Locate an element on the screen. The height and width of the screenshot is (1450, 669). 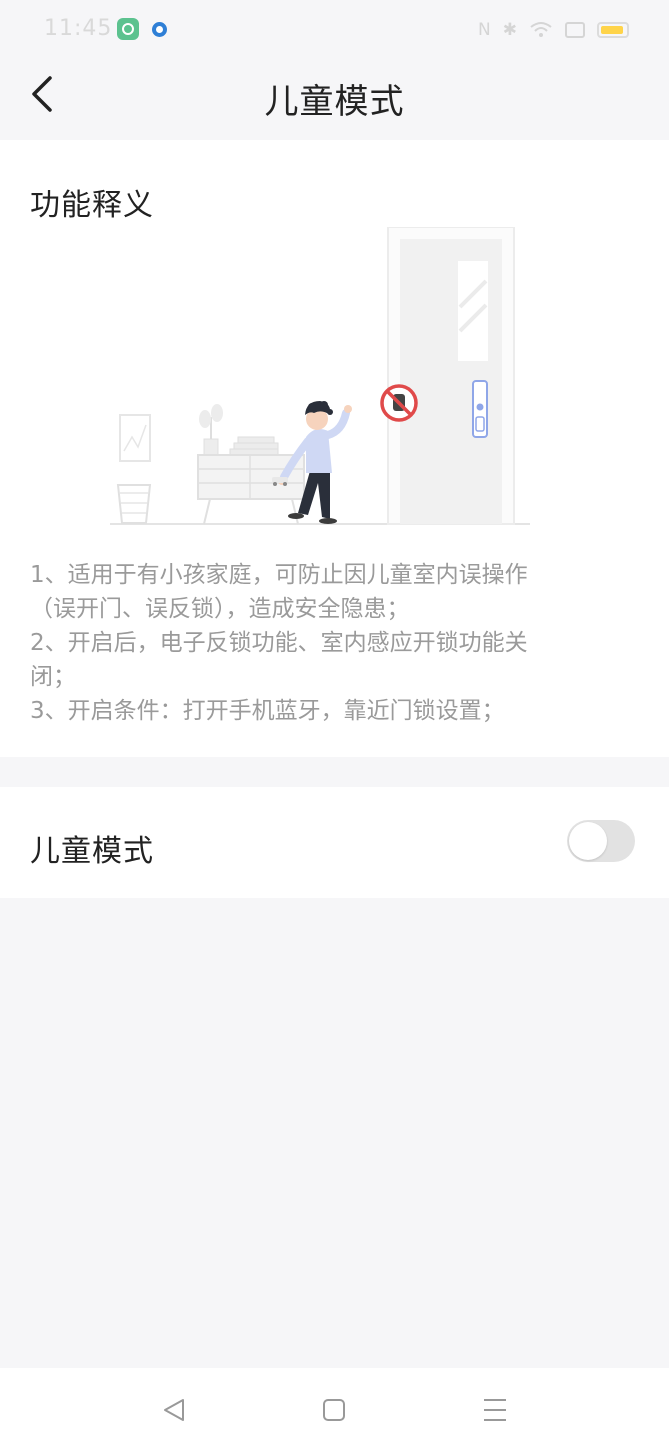
description-line: （误开门、误反锁），造成安全隐患； is located at coordinates (220, 609).